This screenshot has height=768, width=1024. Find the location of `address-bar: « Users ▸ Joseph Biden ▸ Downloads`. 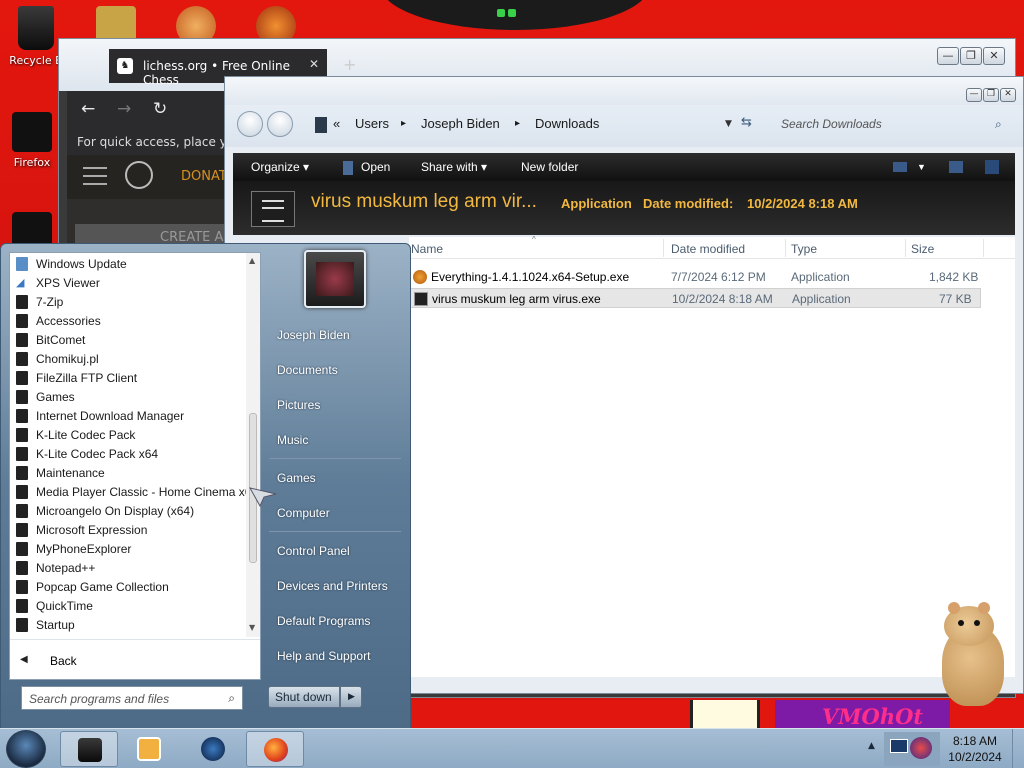

address-bar: « Users ▸ Joseph Biden ▸ Downloads is located at coordinates (545, 125).